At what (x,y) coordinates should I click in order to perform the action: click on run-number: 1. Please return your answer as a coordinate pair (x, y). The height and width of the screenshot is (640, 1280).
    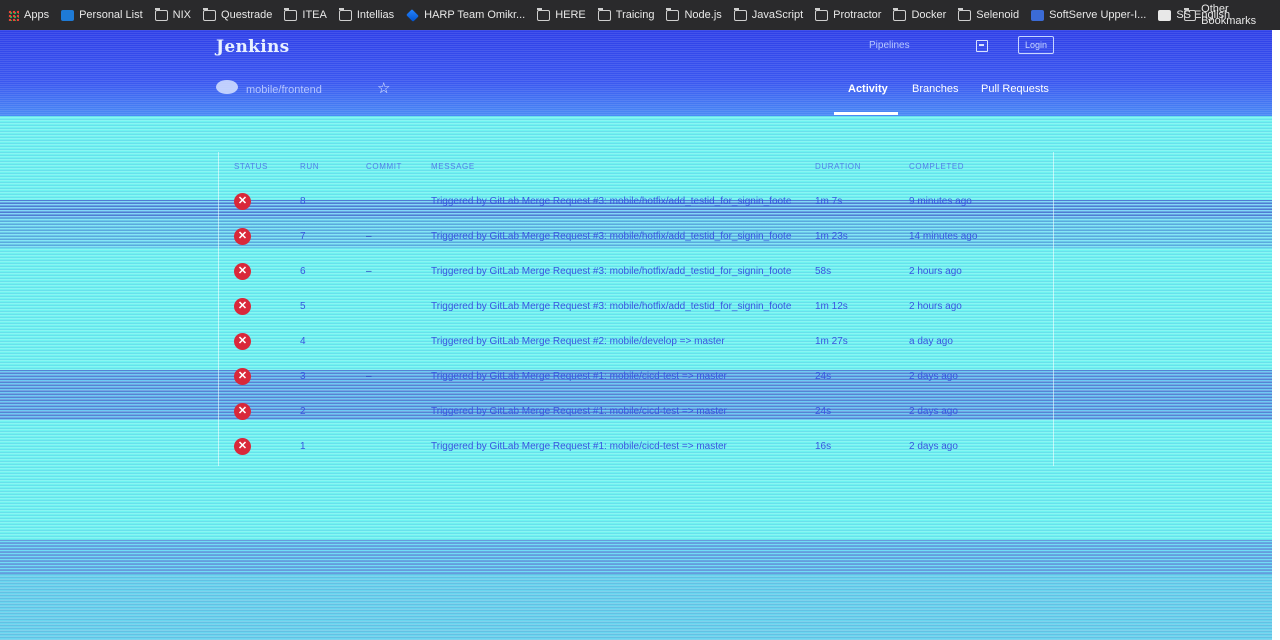
    Looking at the image, I should click on (303, 446).